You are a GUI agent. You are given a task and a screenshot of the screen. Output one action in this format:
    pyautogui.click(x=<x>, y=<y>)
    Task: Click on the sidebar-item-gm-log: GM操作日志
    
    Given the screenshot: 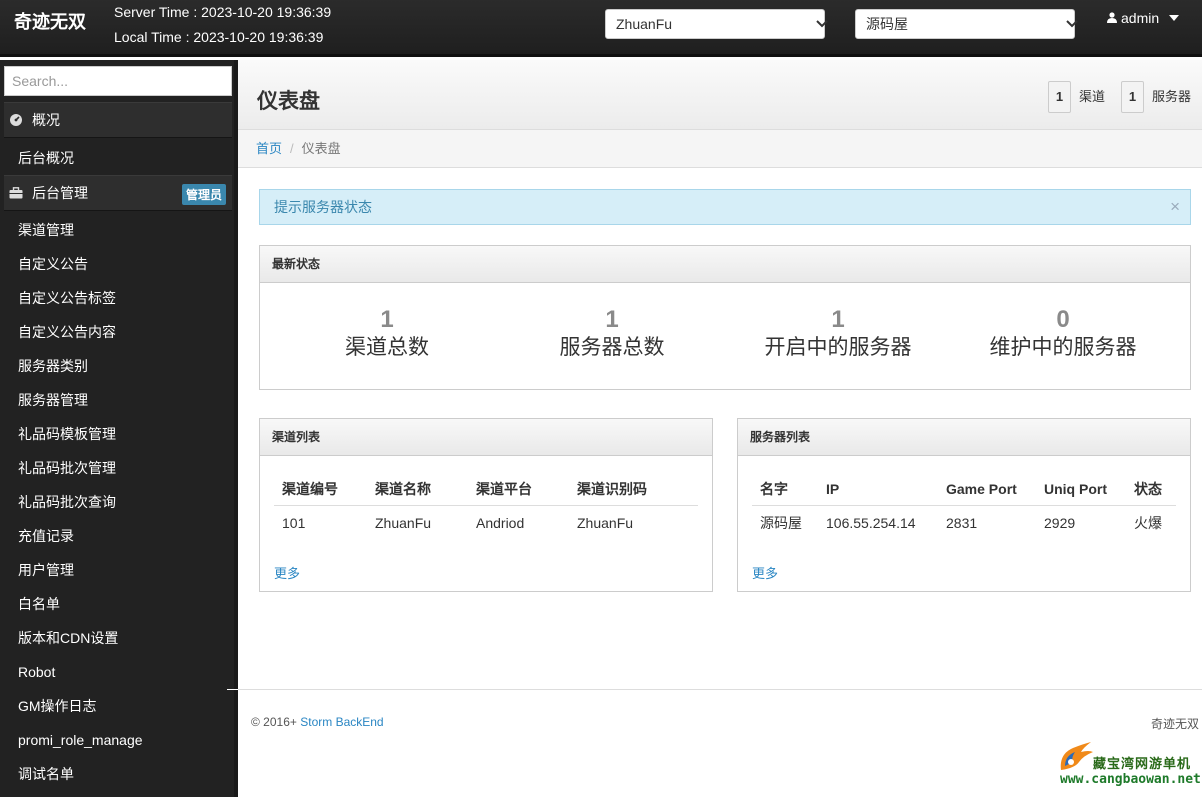 What is the action you would take?
    pyautogui.click(x=118, y=706)
    